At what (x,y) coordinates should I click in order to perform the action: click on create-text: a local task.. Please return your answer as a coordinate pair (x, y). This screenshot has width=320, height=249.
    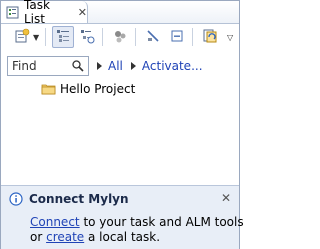
    Looking at the image, I should click on (122, 237).